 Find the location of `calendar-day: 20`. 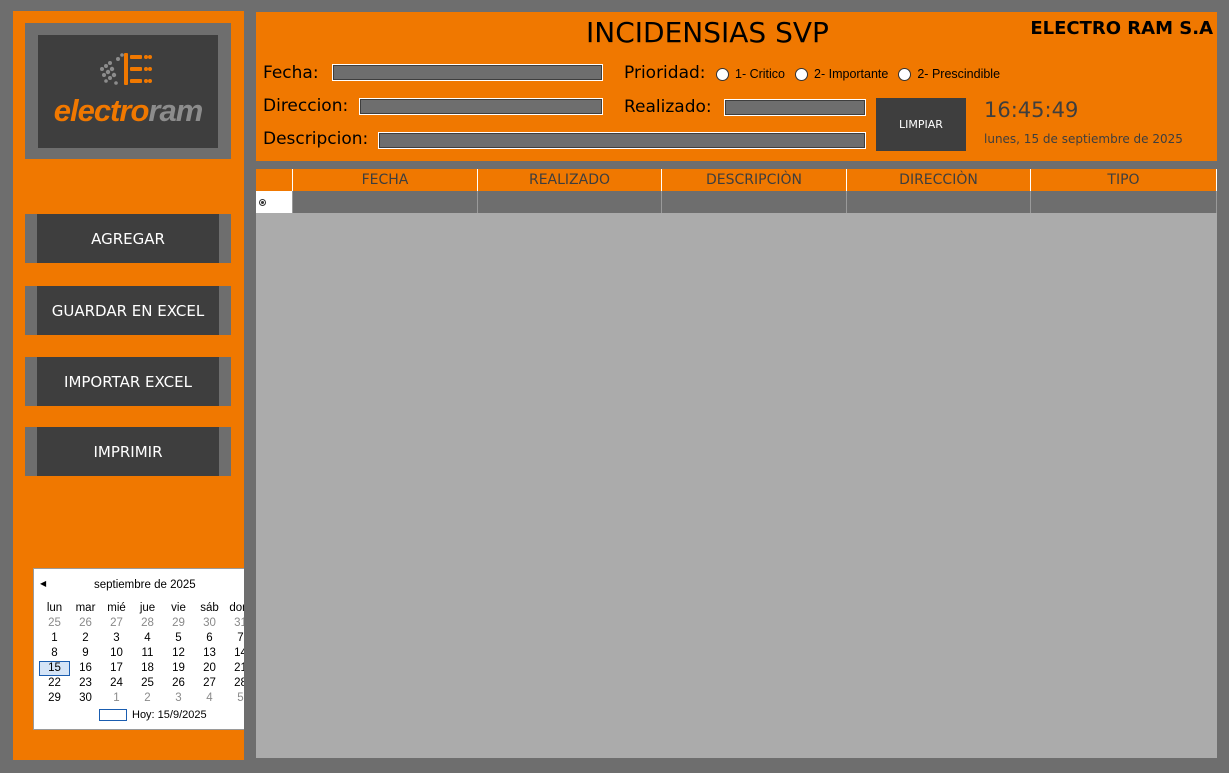

calendar-day: 20 is located at coordinates (209, 668).